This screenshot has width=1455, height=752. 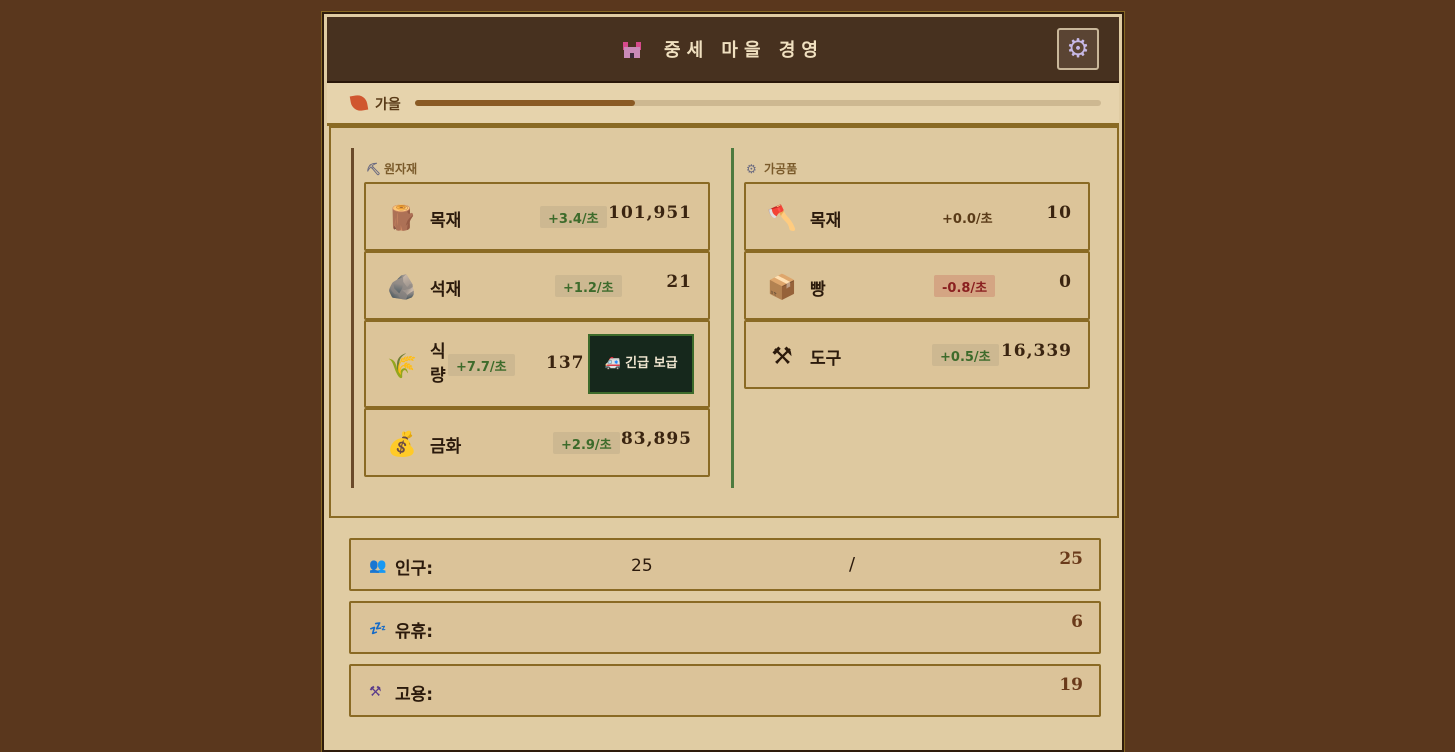 What do you see at coordinates (650, 213) in the screenshot?
I see `resource-amount: 101,951` at bounding box center [650, 213].